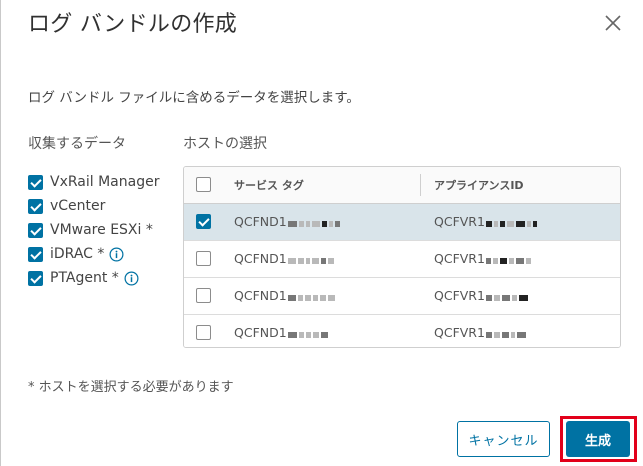 This screenshot has height=466, width=643. What do you see at coordinates (35, 254) in the screenshot?
I see `idrac-checkbox` at bounding box center [35, 254].